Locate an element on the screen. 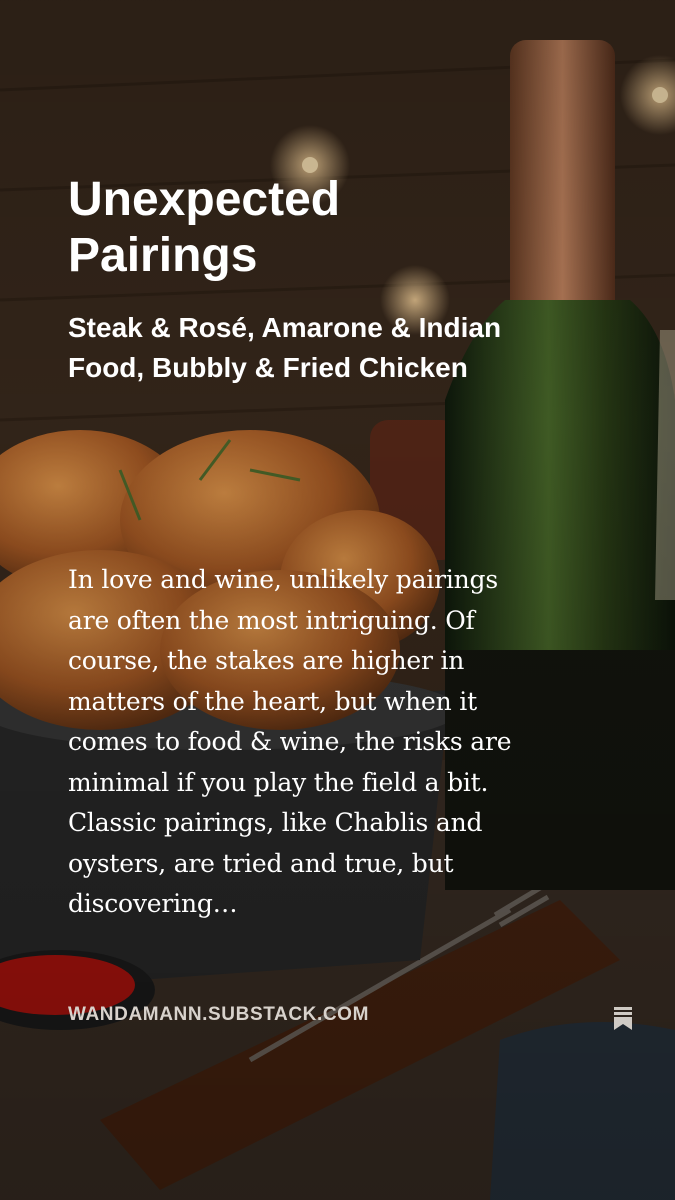 Image resolution: width=675 pixels, height=1200 pixels. source-link: WANDAMANN.SUBSTACK.COM is located at coordinates (218, 1015).